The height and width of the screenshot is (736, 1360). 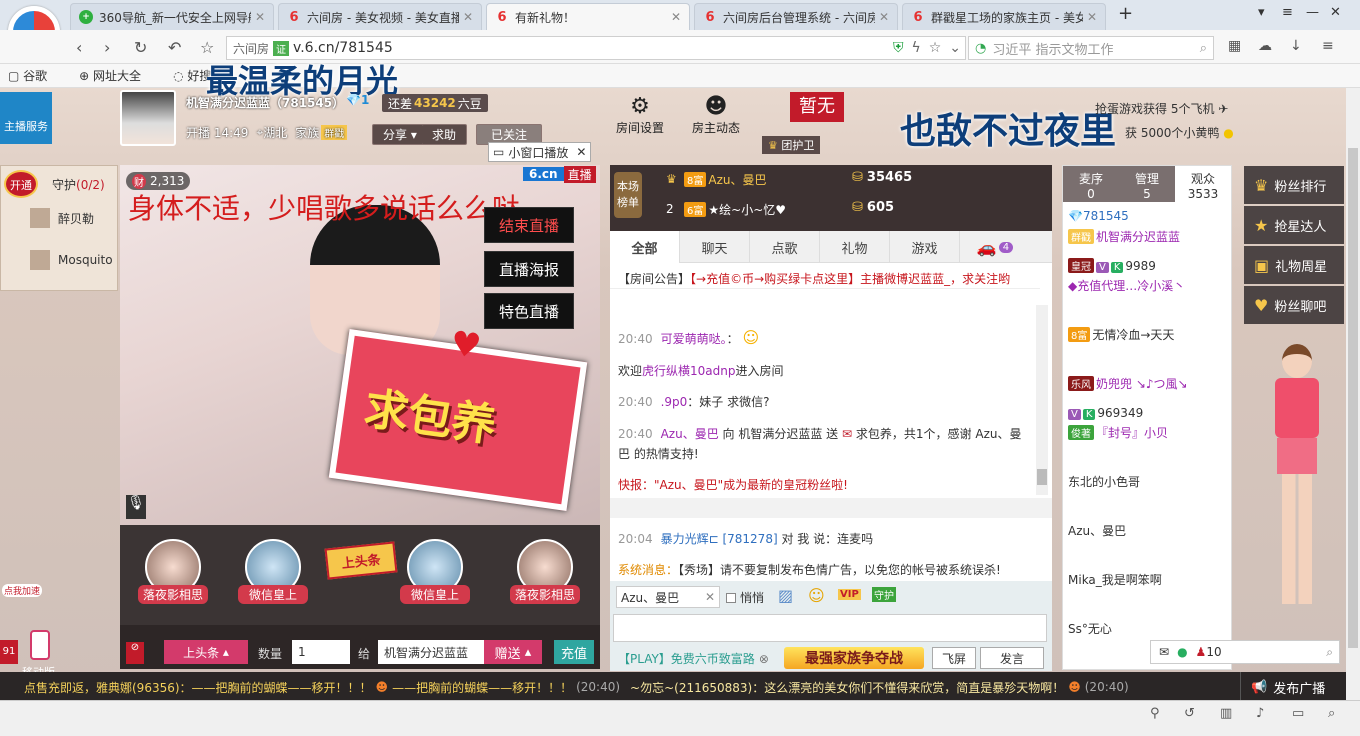 What do you see at coordinates (1090, 628) in the screenshot?
I see `viewer-item: Ss°无心` at bounding box center [1090, 628].